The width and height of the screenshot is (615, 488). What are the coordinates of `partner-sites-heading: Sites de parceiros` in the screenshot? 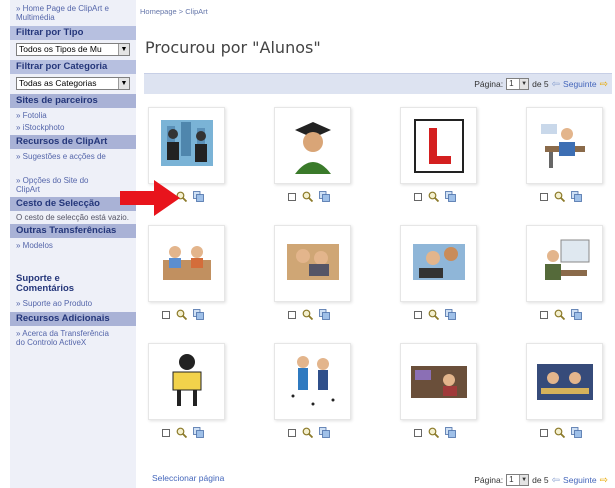 It's located at (73, 101).